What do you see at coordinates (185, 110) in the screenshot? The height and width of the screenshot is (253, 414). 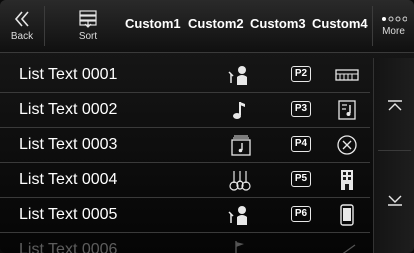 I see `list-item: List Text 0002 P3` at bounding box center [185, 110].